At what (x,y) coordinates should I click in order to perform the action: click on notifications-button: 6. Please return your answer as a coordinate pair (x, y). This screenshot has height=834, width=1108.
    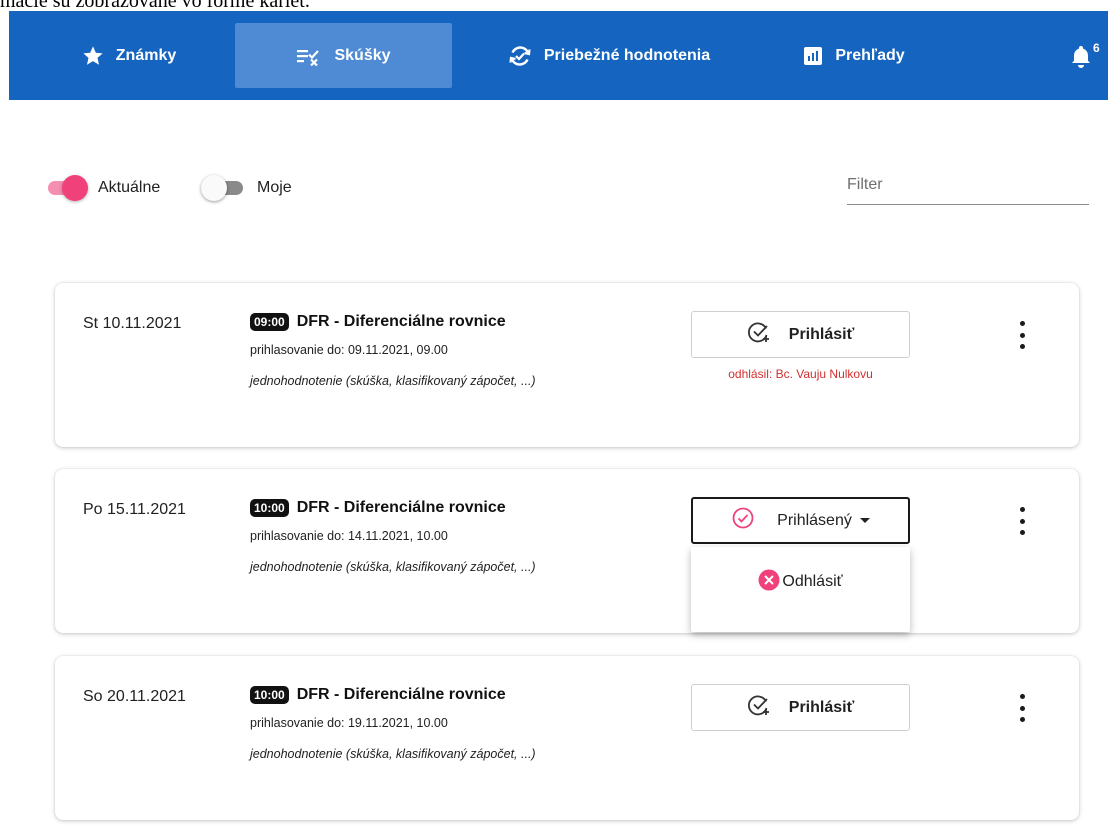
    Looking at the image, I should click on (1089, 57).